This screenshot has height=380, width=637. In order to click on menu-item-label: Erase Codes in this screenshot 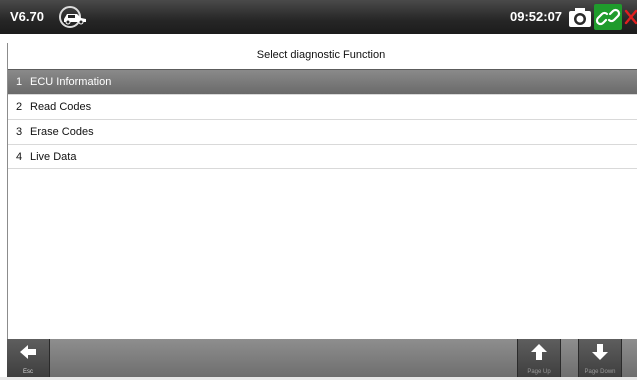, I will do `click(62, 132)`.